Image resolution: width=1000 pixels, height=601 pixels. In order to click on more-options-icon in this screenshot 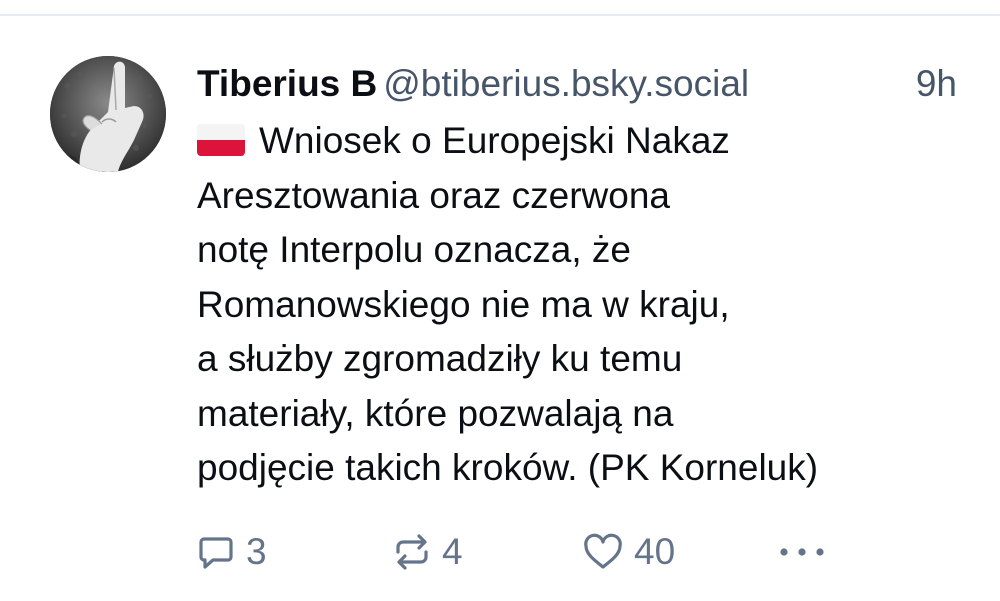, I will do `click(802, 552)`.